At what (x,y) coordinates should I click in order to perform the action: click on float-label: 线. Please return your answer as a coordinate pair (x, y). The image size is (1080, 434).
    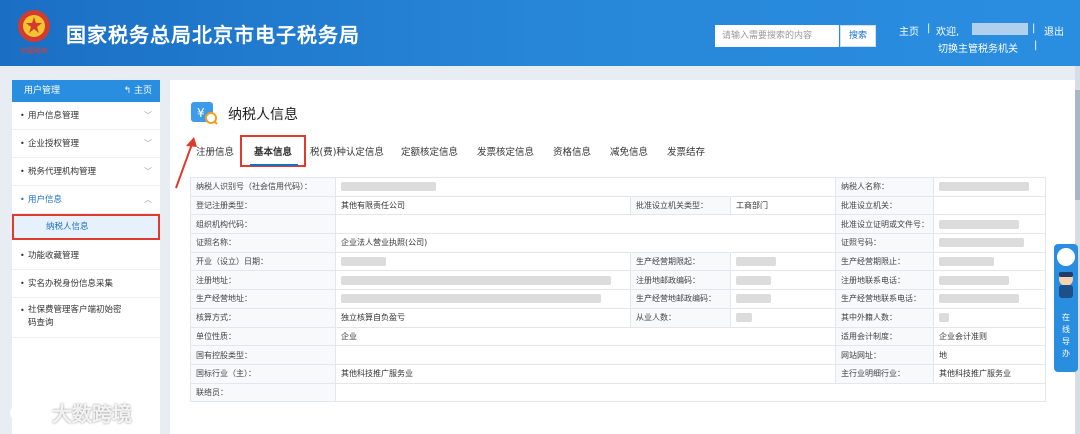
    Looking at the image, I should click on (1066, 329).